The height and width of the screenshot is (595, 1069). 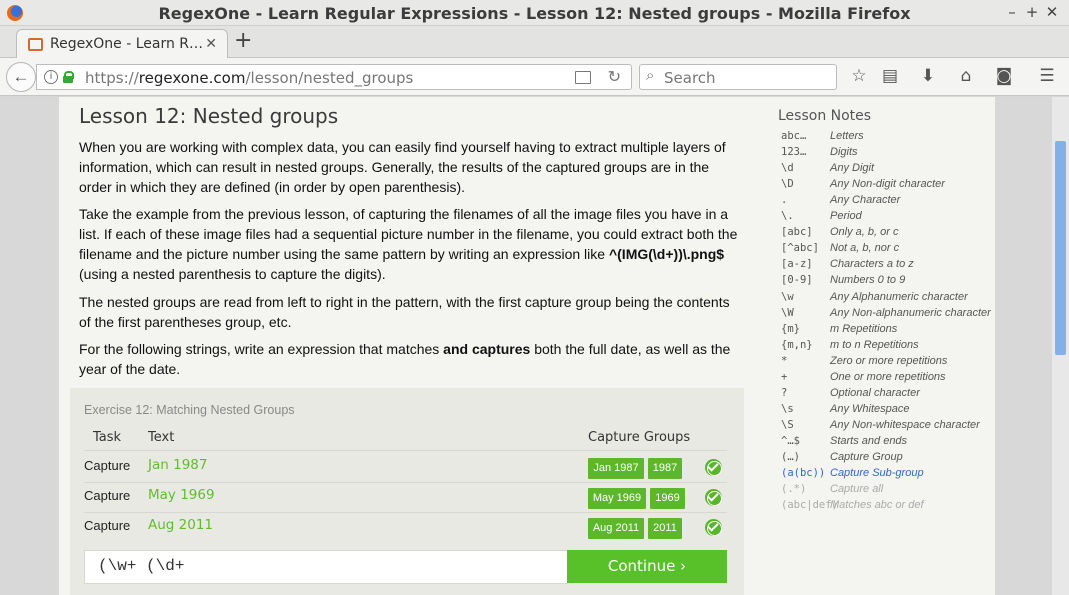 What do you see at coordinates (405, 512) in the screenshot?
I see `table-divider` at bounding box center [405, 512].